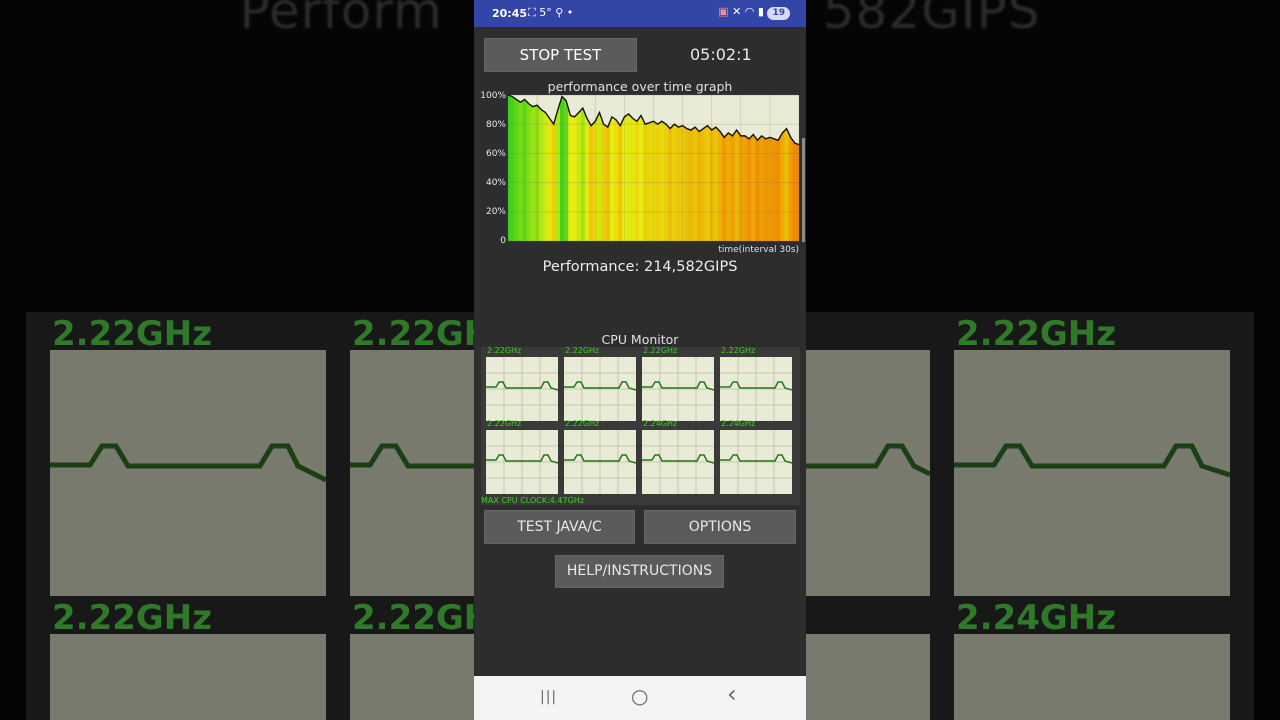 The width and height of the screenshot is (1280, 720). I want to click on signal-icon: ▮, so click(760, 11).